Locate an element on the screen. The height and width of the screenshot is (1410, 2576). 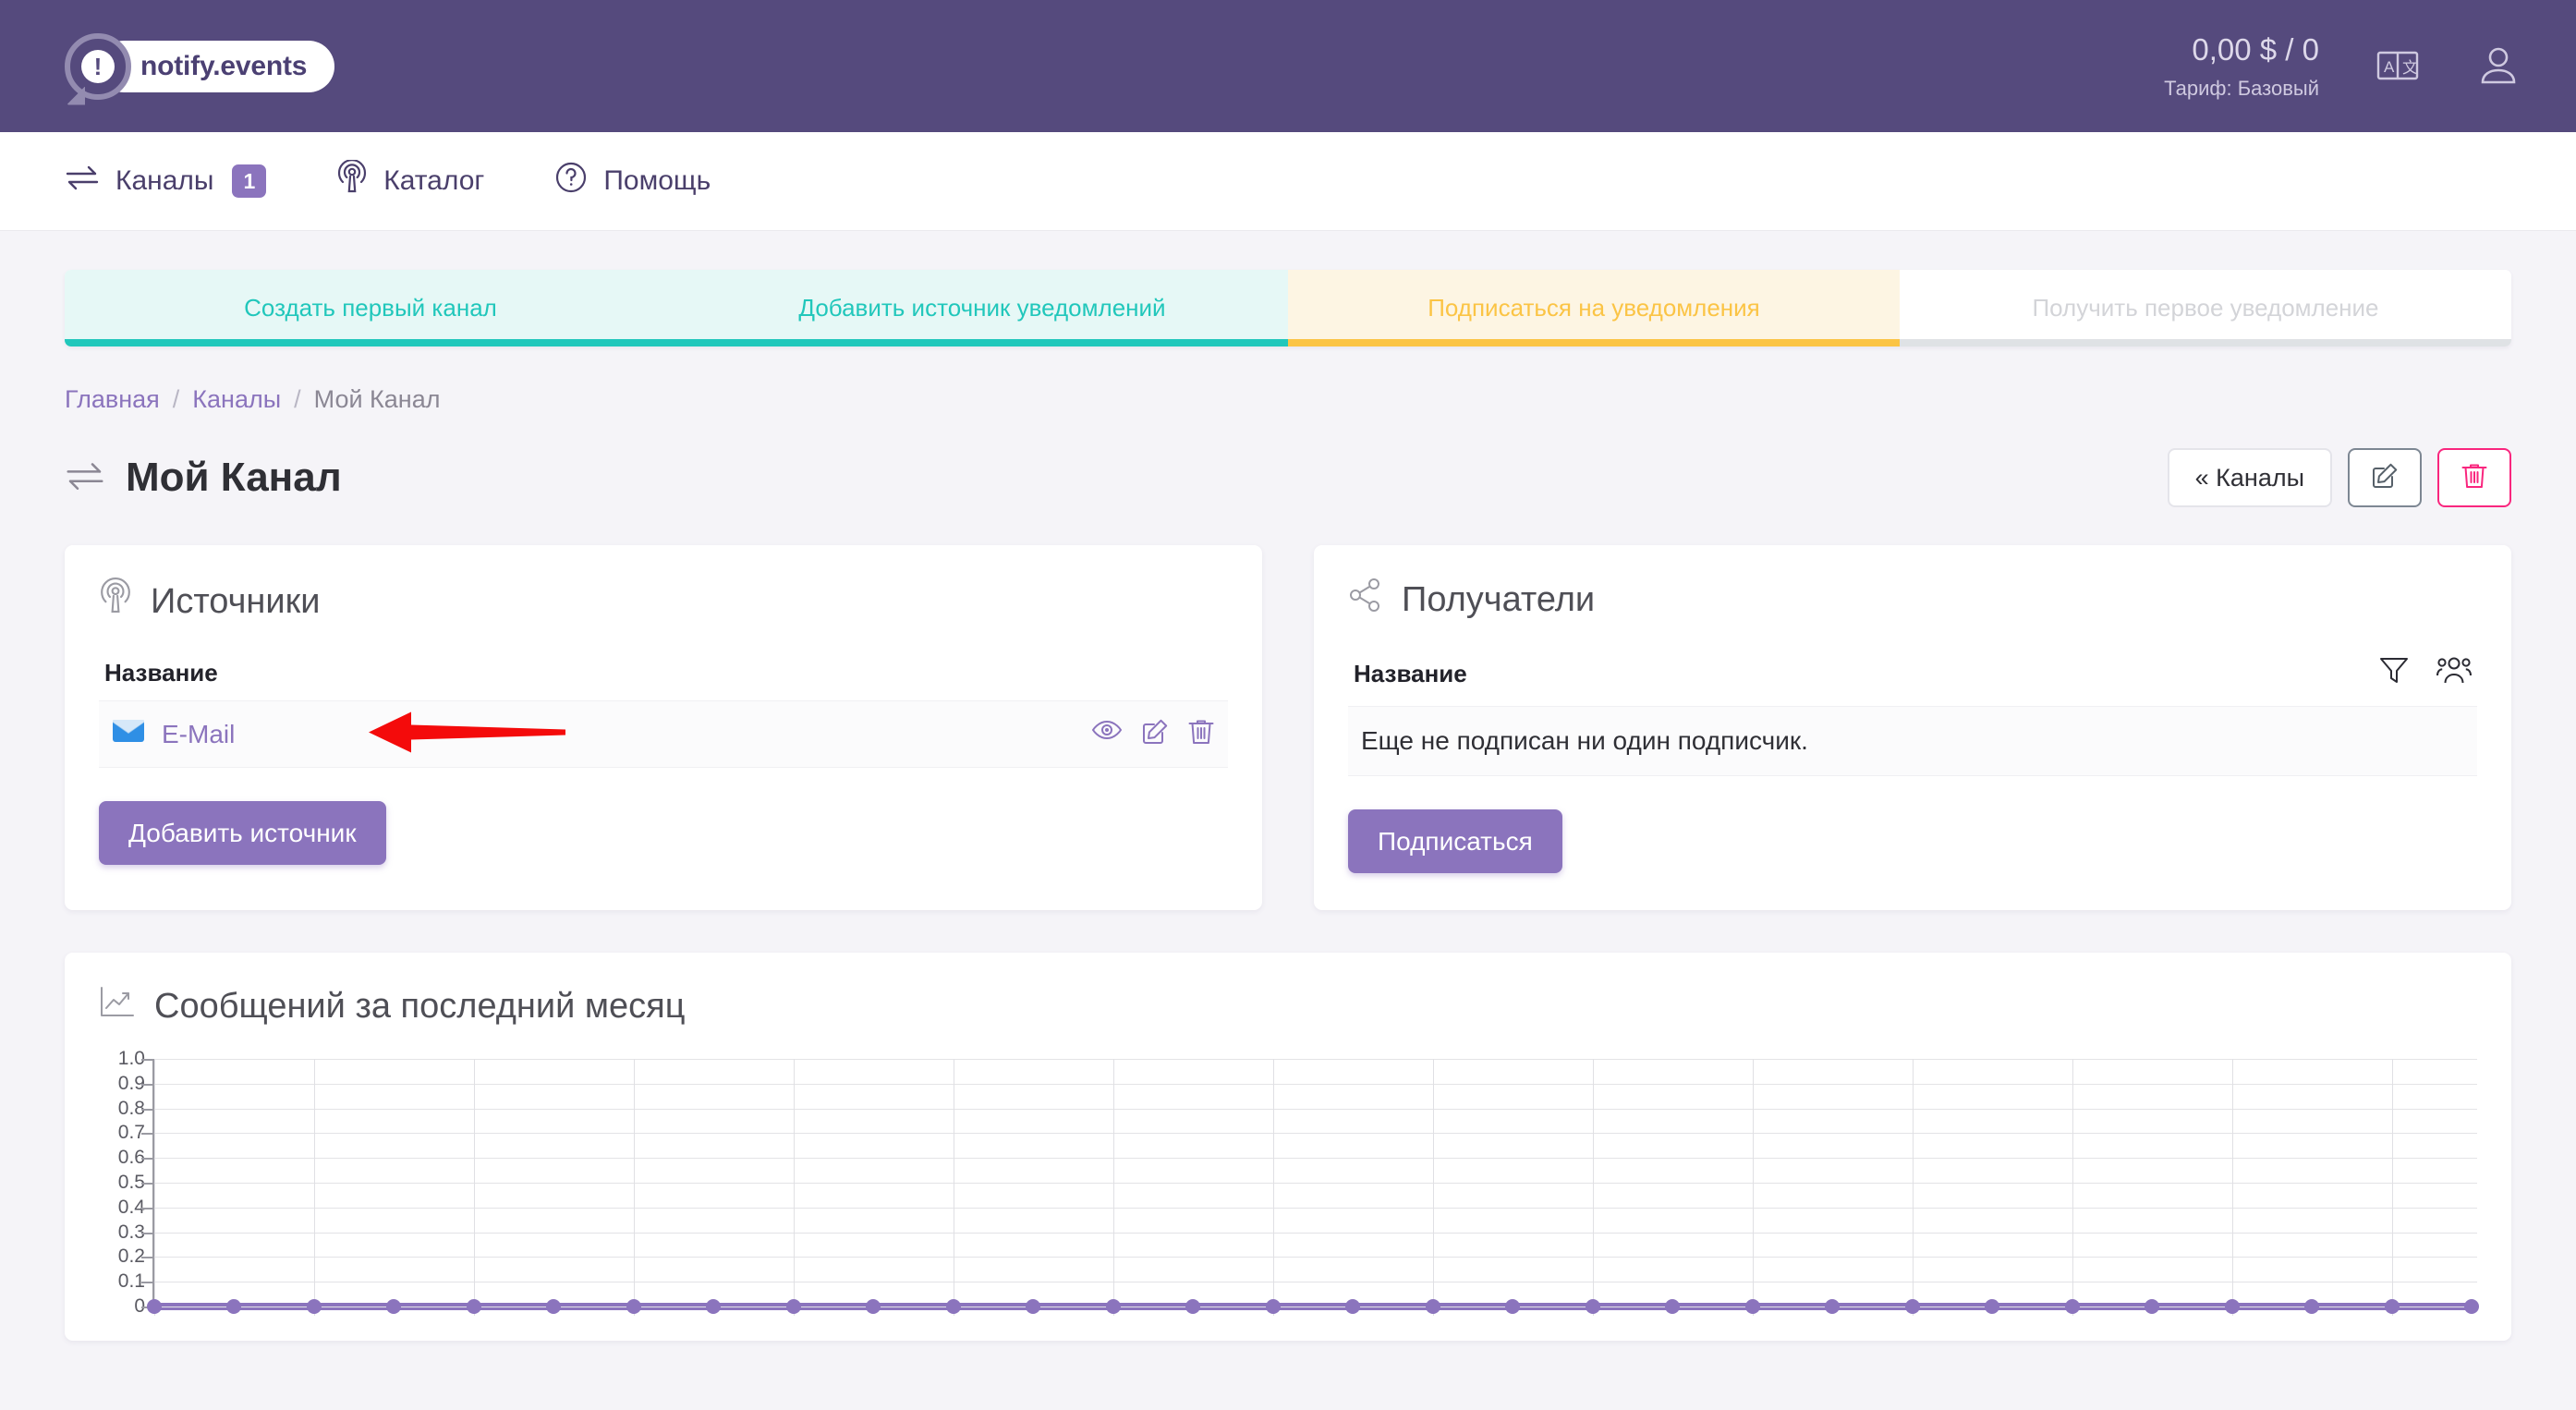
recipients-title-text: Получатели is located at coordinates (1499, 599).